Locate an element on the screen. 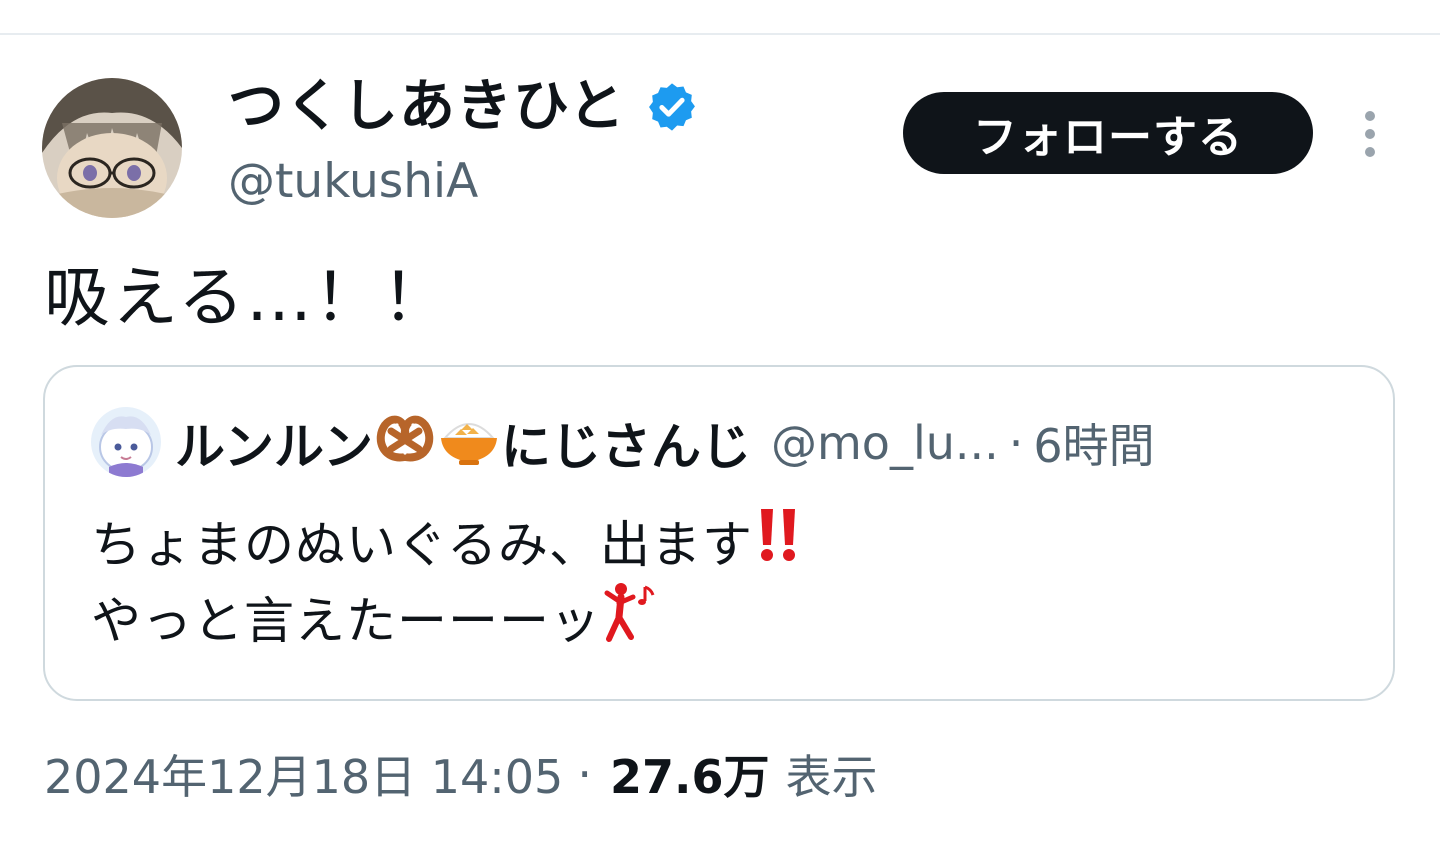 This screenshot has height=841, width=1440. quoted-text-line-2-text: やっと言えたーーーッ is located at coordinates (346, 621).